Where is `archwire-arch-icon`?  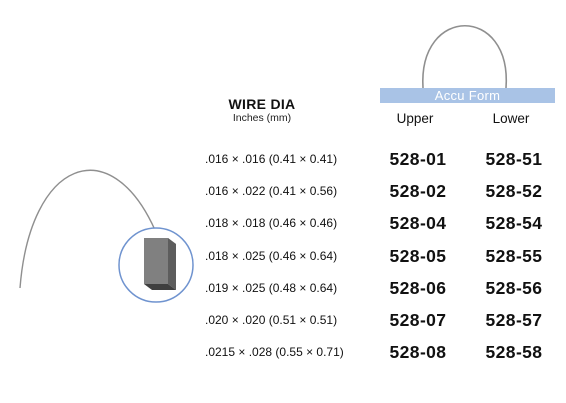
archwire-arch-icon is located at coordinates (464, 57).